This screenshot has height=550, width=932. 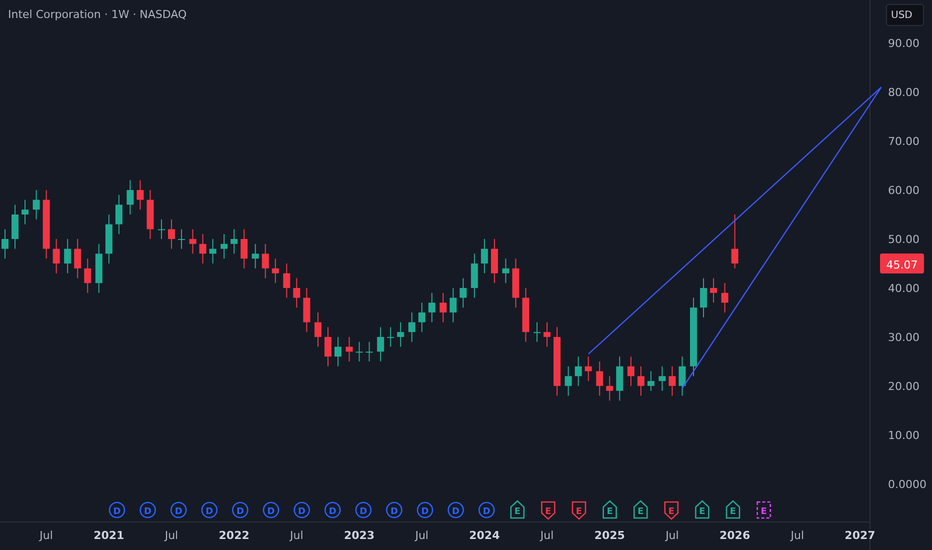 What do you see at coordinates (902, 264) in the screenshot?
I see `last-price-label: 45.07` at bounding box center [902, 264].